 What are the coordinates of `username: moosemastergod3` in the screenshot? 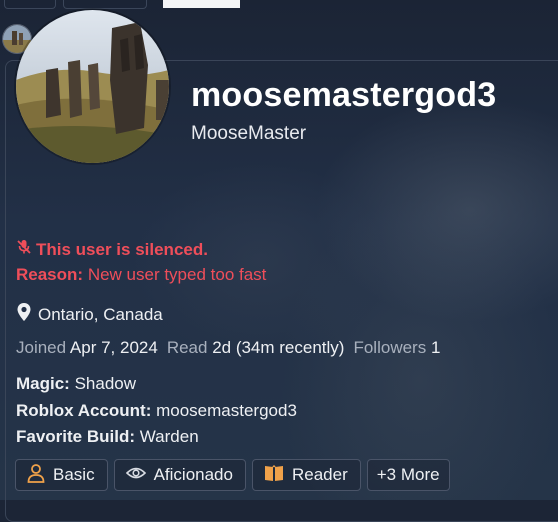 It's located at (344, 95).